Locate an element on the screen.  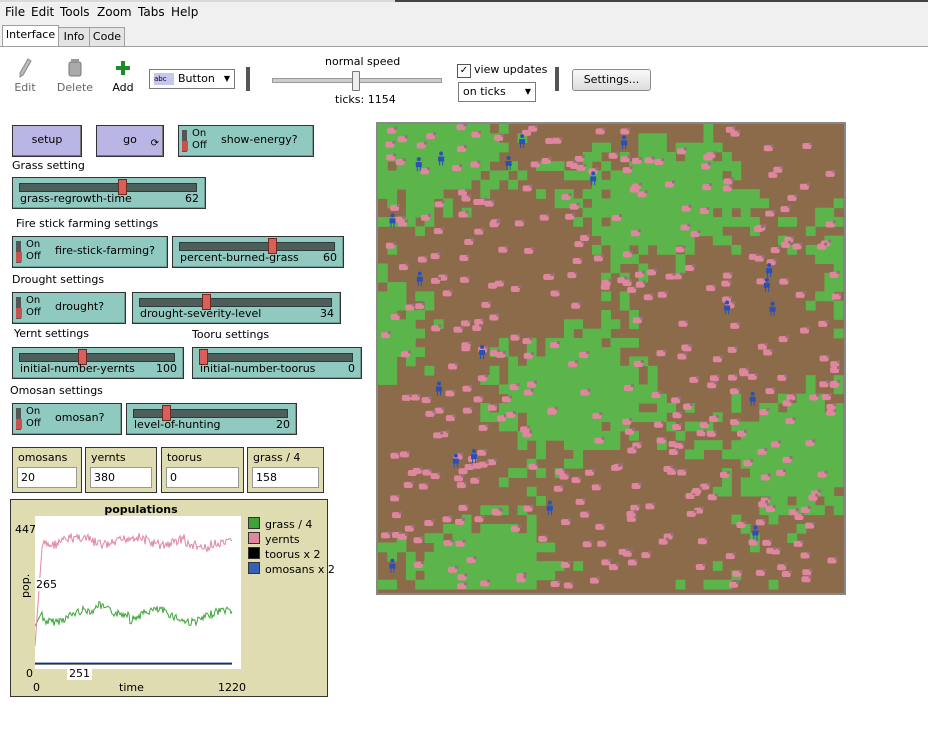
menu-edit: Edit is located at coordinates (42, 12).